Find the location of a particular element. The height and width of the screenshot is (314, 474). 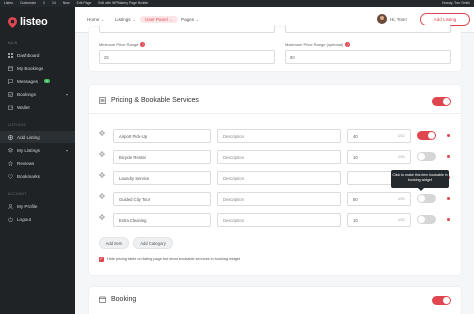

nav-listings: Listings ⌄ is located at coordinates (125, 19).